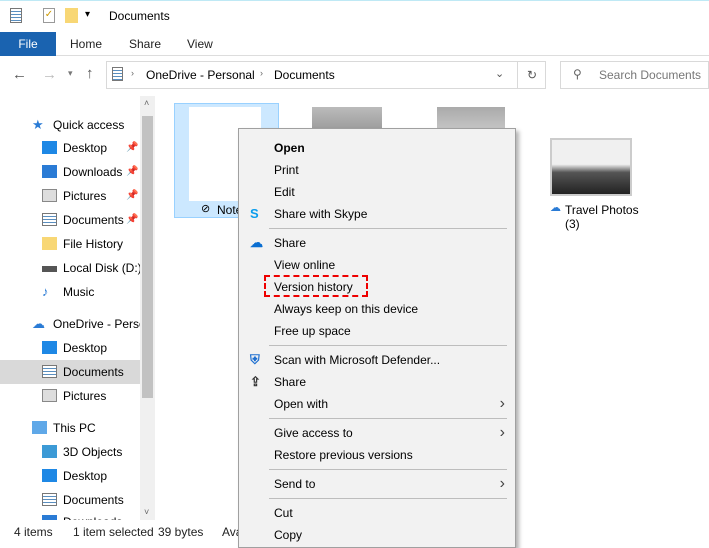  I want to click on menu-item: Share ☁, so click(377, 243).